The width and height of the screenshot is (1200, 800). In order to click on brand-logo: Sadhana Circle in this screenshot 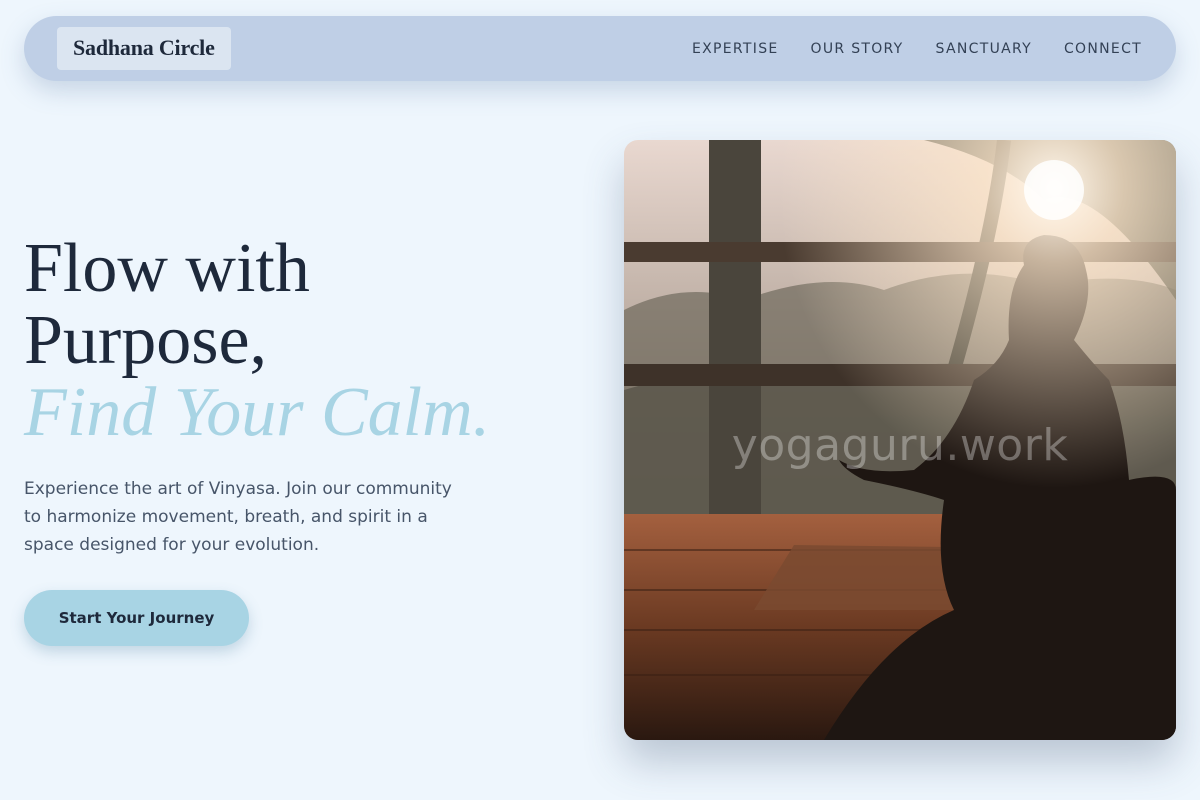, I will do `click(144, 48)`.